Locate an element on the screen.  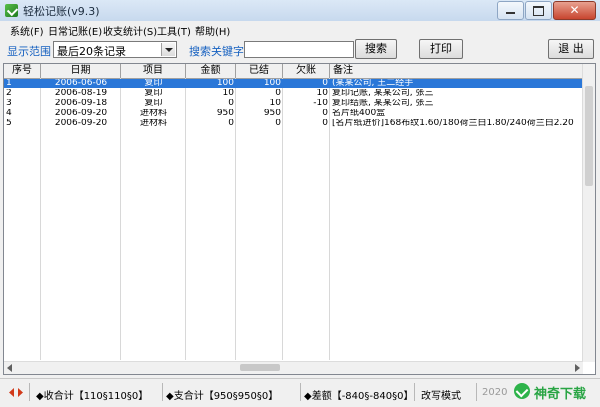
table-row: 2 2006-08-19 复印 10 0 10 复印记账, 某某公司, 张三 is located at coordinates (293, 93).